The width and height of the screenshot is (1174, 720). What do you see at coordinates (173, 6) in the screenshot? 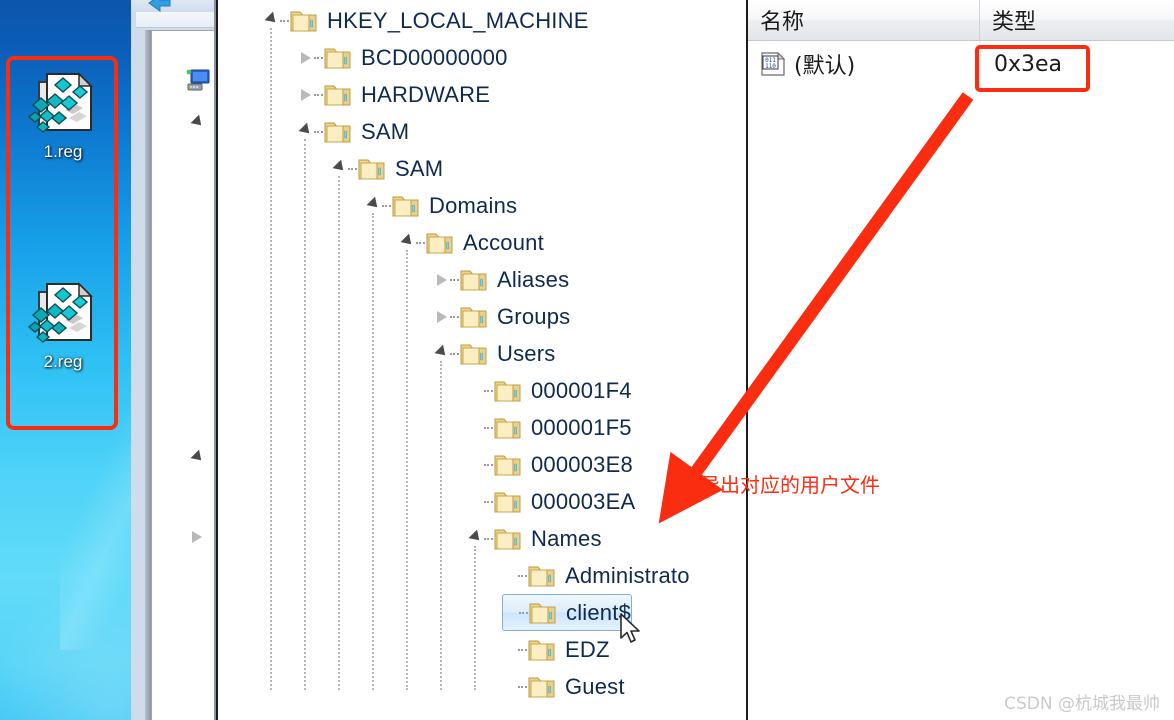
I see `window-titlebar-strip` at bounding box center [173, 6].